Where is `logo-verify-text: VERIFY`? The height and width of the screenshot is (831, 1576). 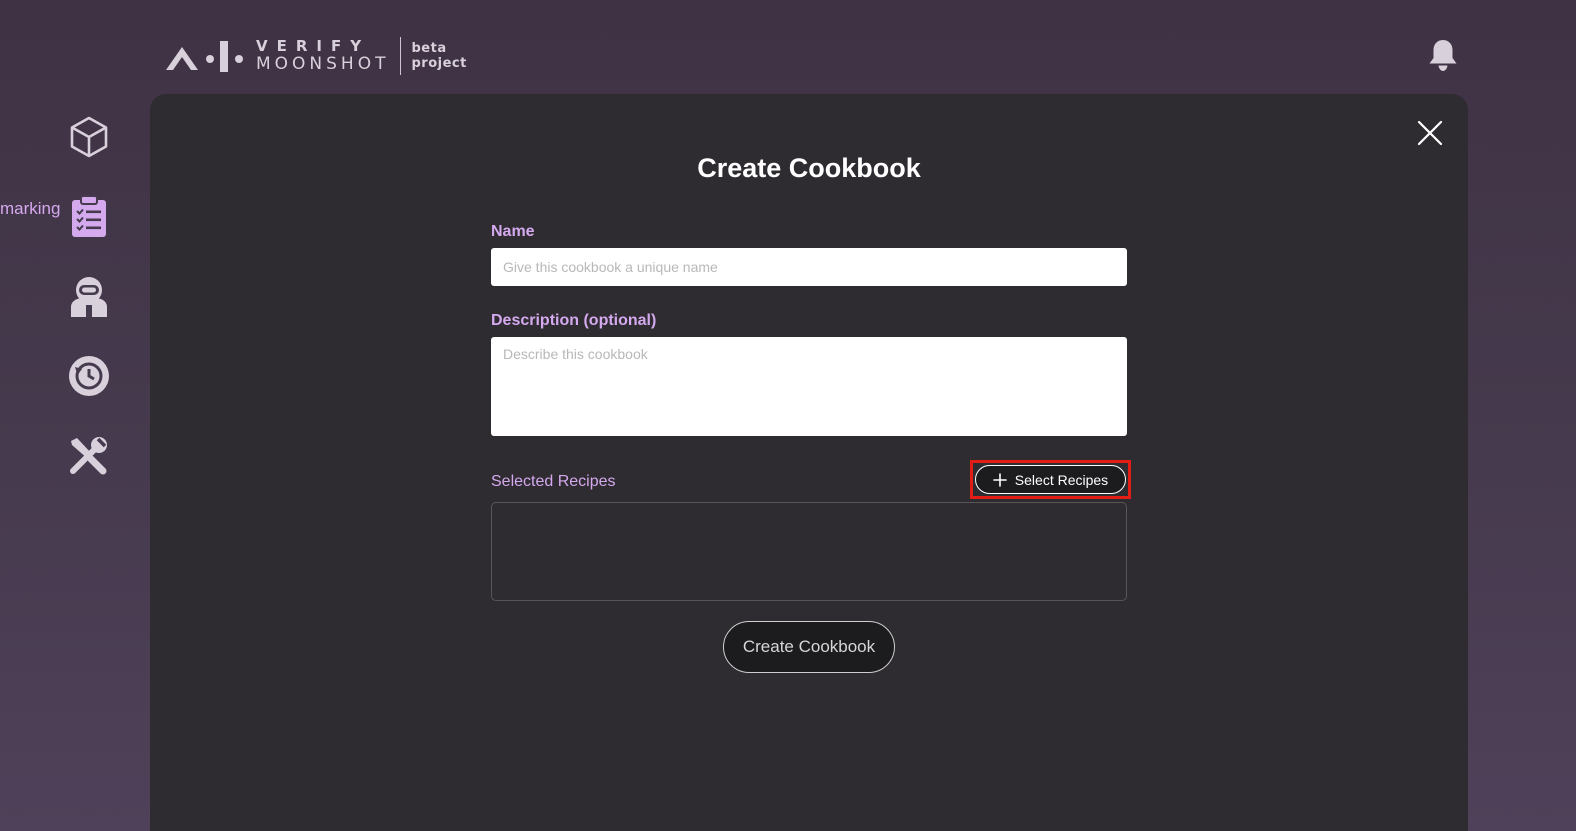
logo-verify-text: VERIFY is located at coordinates (313, 46).